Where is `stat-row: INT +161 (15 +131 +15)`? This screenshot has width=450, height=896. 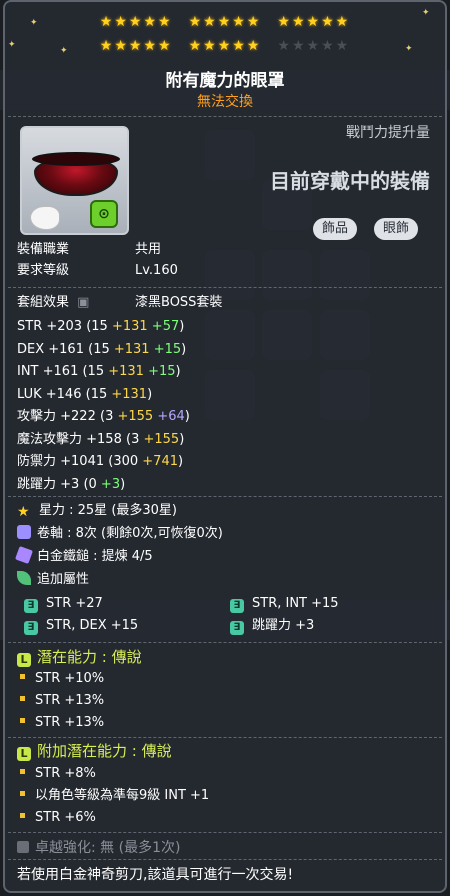 stat-row: INT +161 (15 +131 +15) is located at coordinates (99, 372).